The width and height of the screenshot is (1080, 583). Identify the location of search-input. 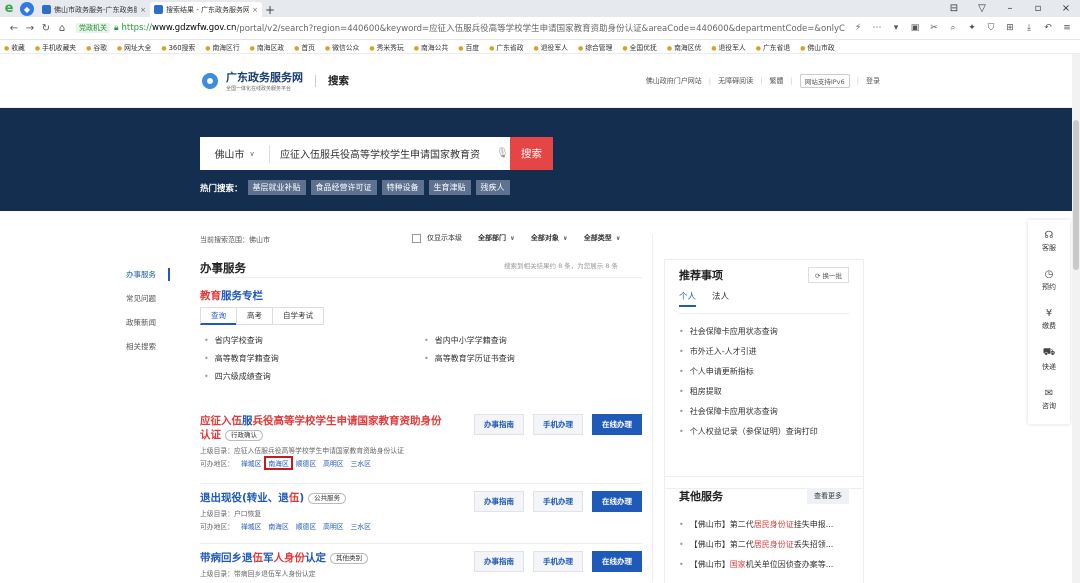
(383, 153).